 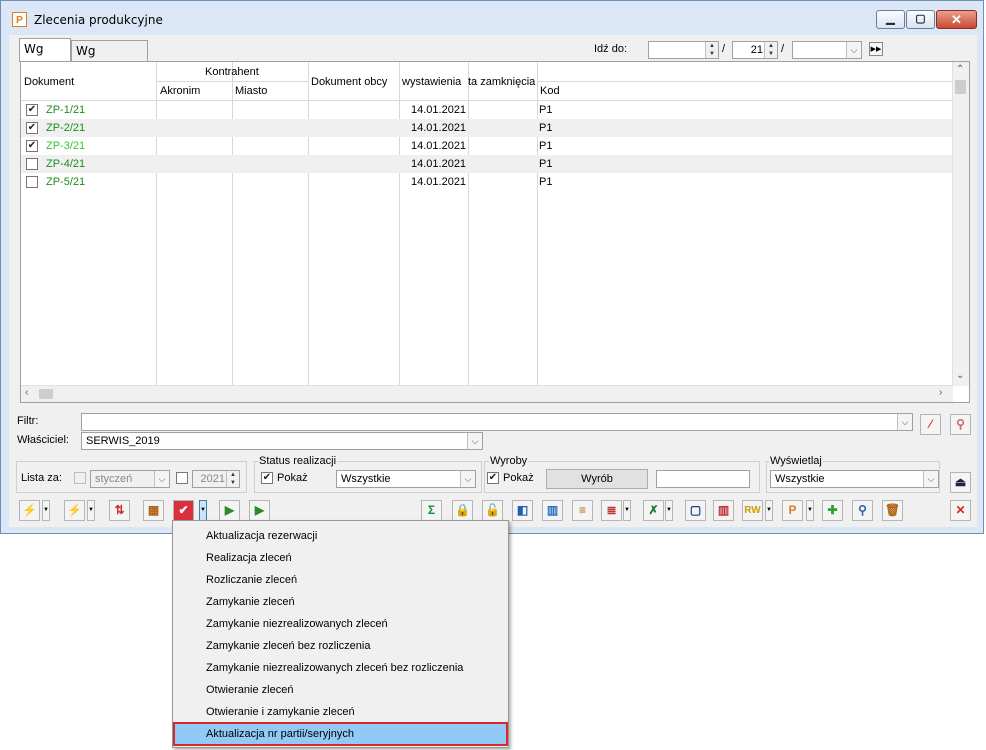 What do you see at coordinates (497, 422) in the screenshot?
I see `filter-input: ⌵` at bounding box center [497, 422].